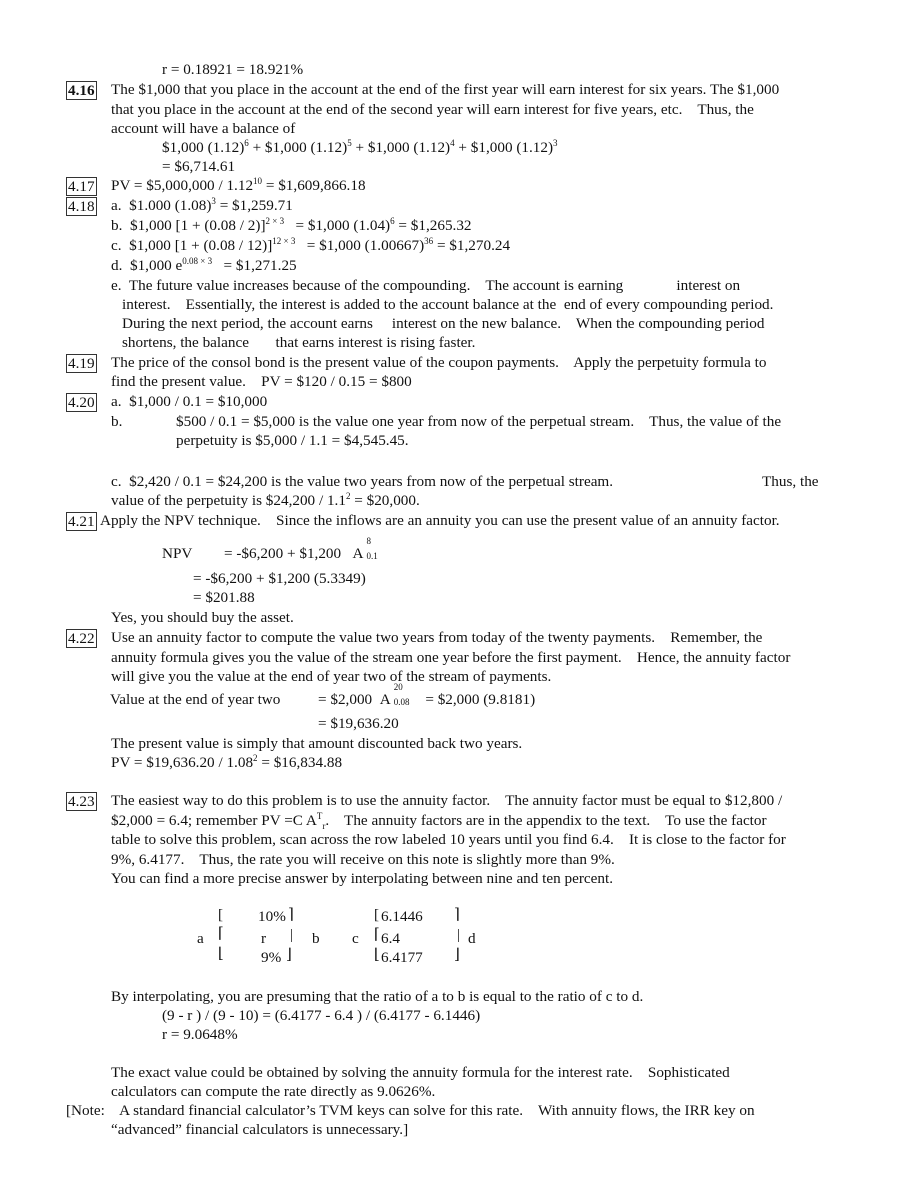 This screenshot has width=920, height=1191. What do you see at coordinates (214, 820) in the screenshot?
I see `eq-term: $2,000 = 6.4; remember PV =C A` at bounding box center [214, 820].